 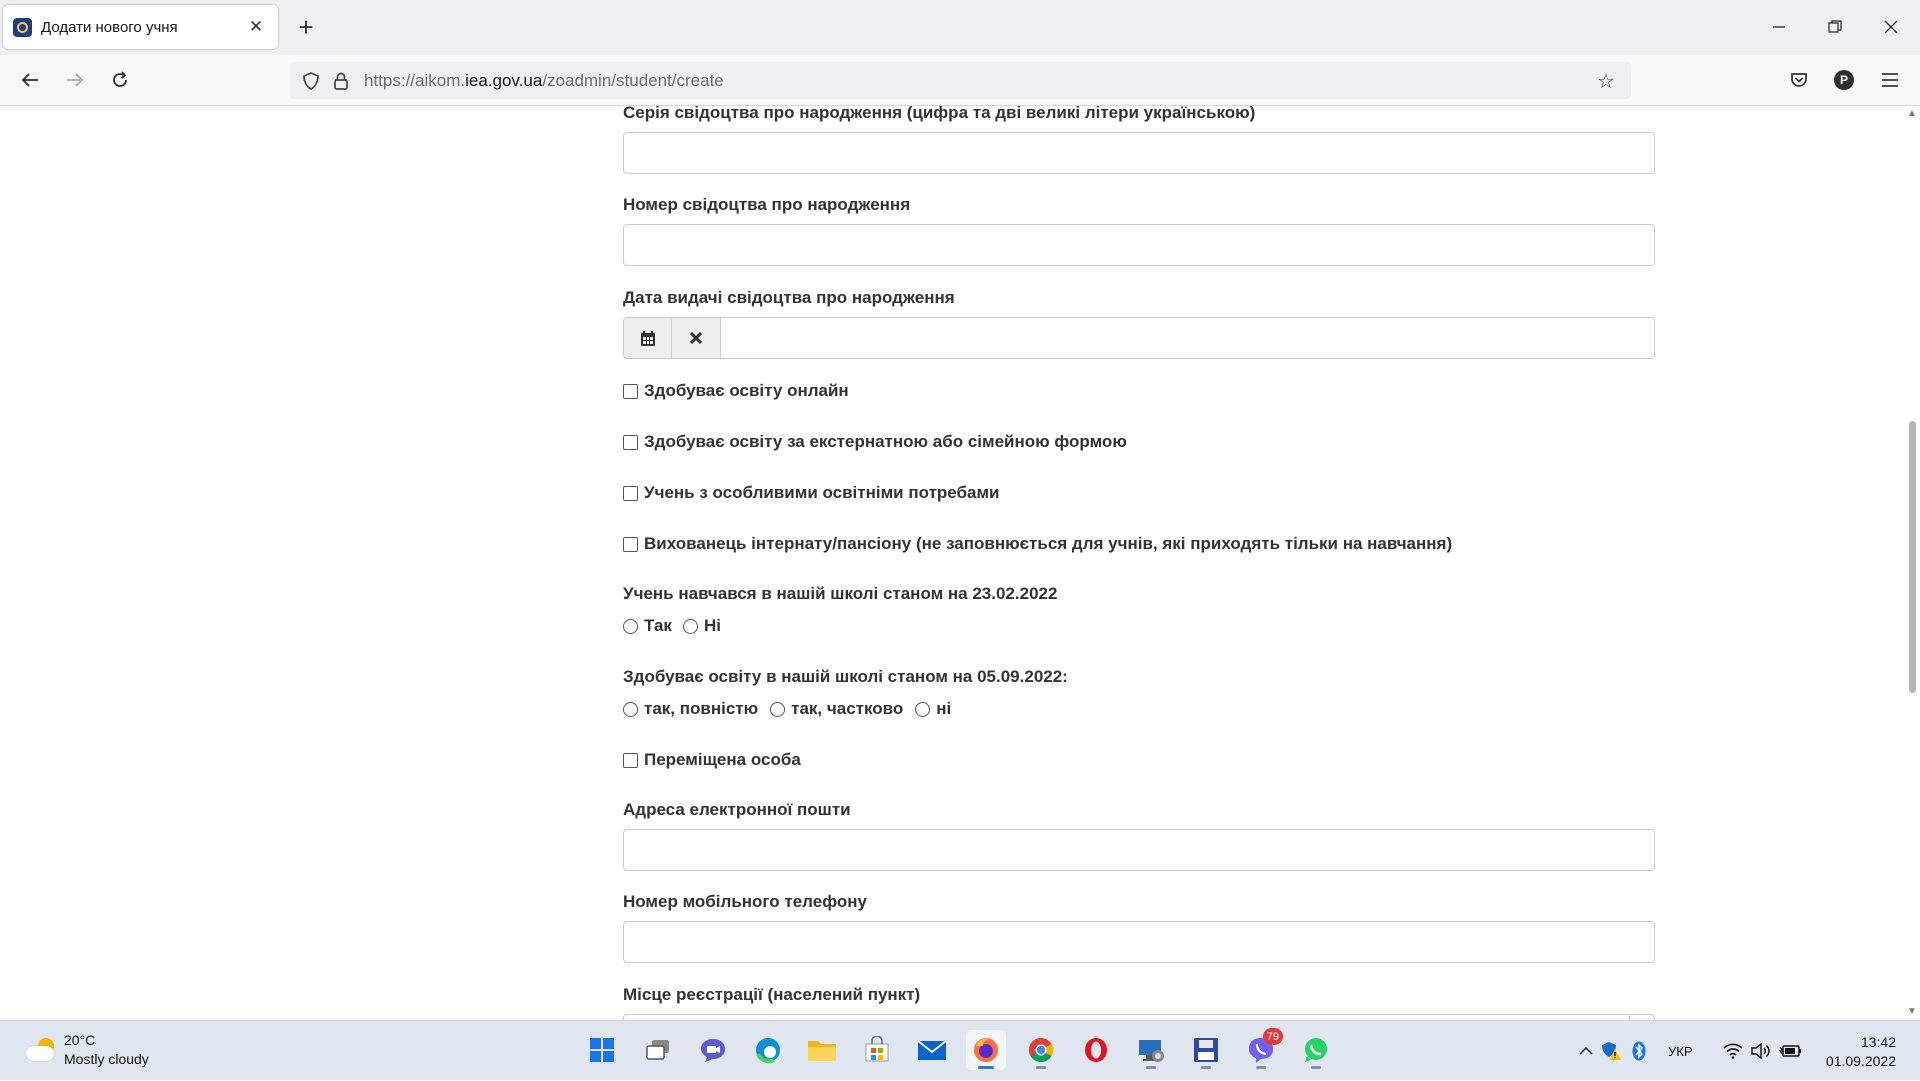 I want to click on boarding-checkbox, so click(x=630, y=544).